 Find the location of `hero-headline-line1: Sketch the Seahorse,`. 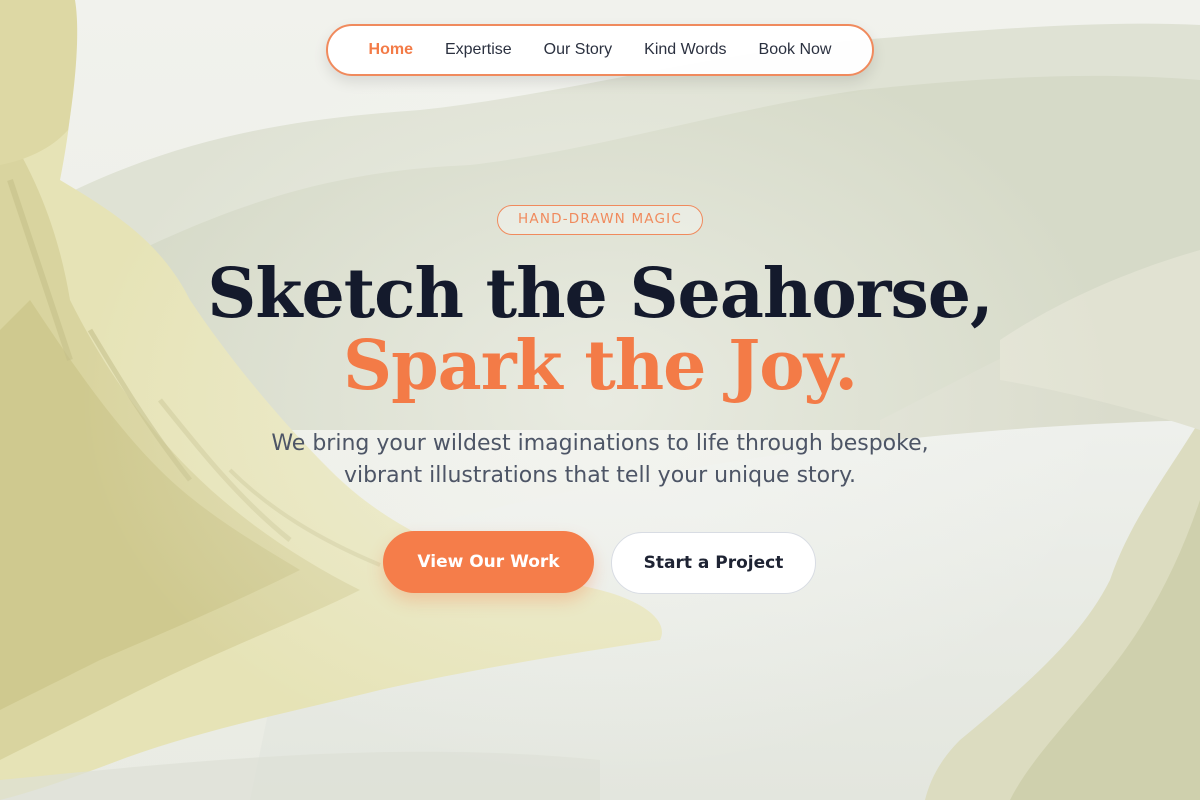

hero-headline-line1: Sketch the Seahorse, is located at coordinates (600, 294).